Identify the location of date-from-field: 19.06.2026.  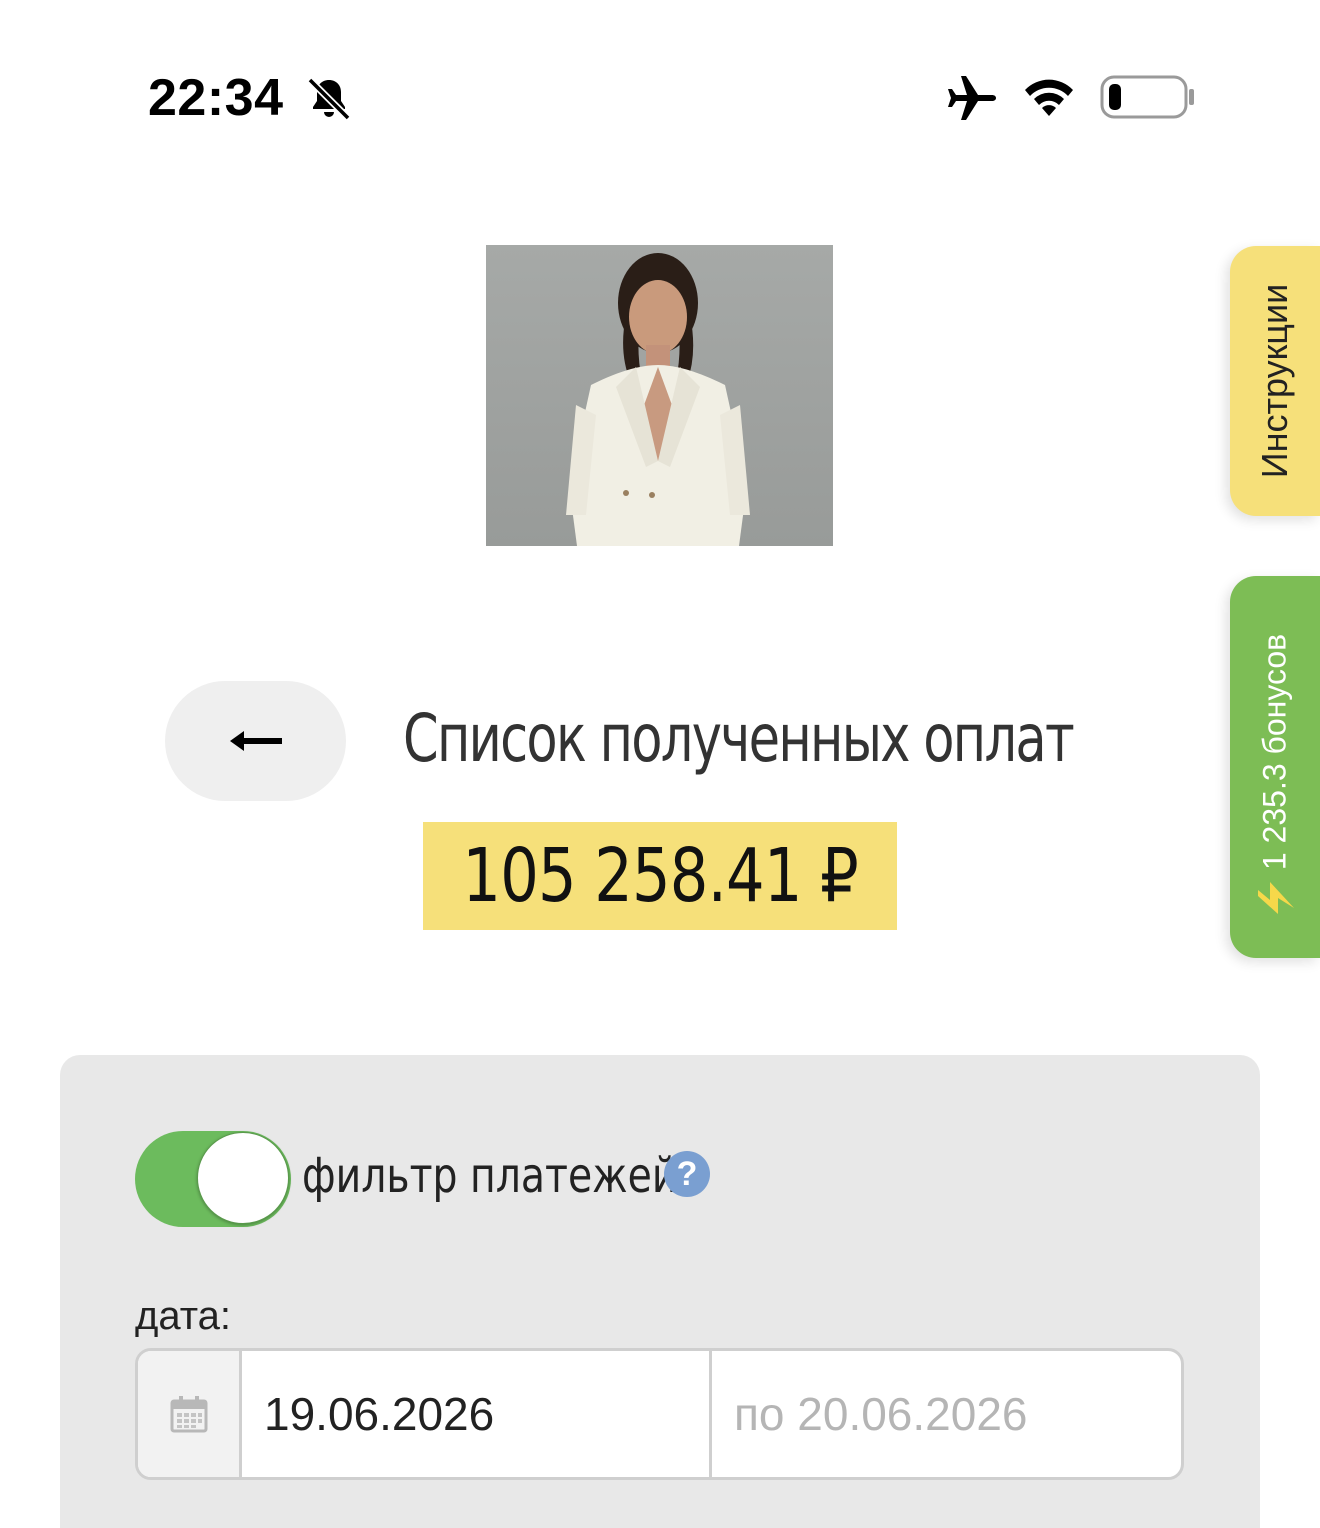
(477, 1414).